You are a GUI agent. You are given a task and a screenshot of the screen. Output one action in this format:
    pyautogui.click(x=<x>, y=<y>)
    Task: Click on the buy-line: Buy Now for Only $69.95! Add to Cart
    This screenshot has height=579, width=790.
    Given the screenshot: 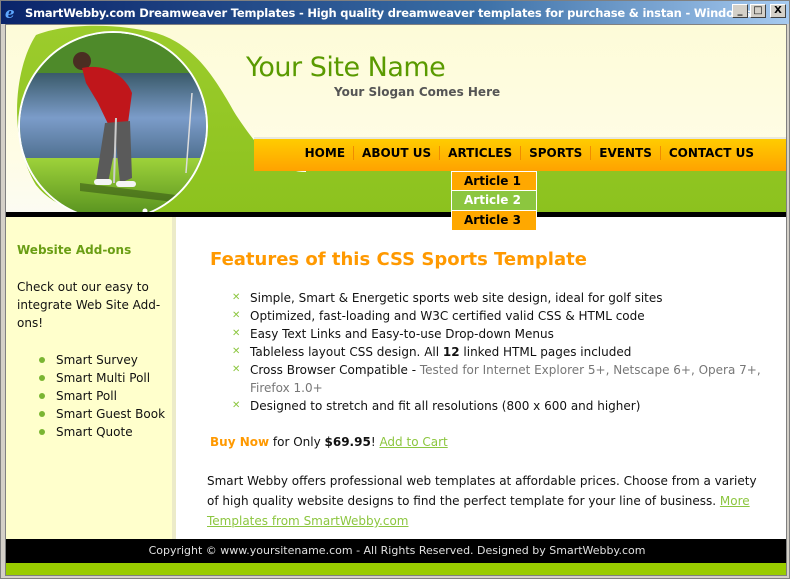 What is the action you would take?
    pyautogui.click(x=329, y=442)
    